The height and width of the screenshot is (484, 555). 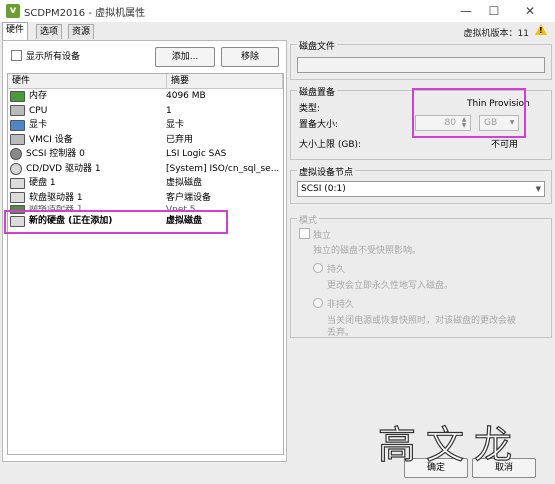 What do you see at coordinates (169, 110) in the screenshot?
I see `row-summary: 1` at bounding box center [169, 110].